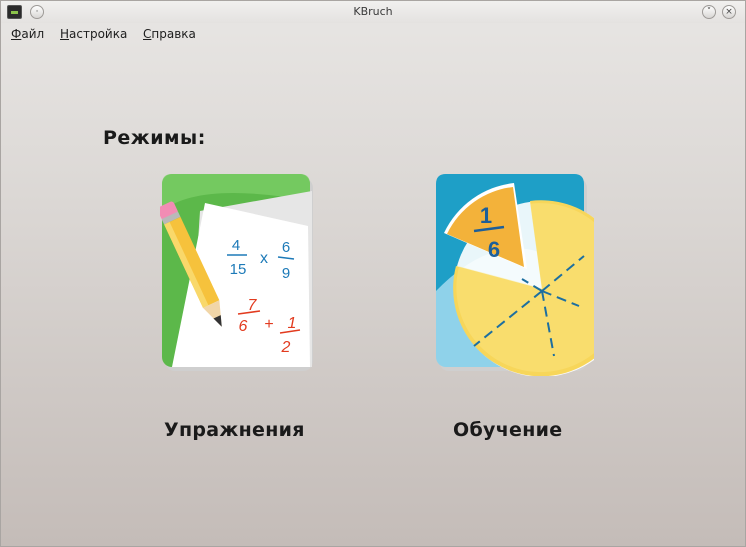  I want to click on title-bar: · KBruch ˅ ×, so click(373, 12).